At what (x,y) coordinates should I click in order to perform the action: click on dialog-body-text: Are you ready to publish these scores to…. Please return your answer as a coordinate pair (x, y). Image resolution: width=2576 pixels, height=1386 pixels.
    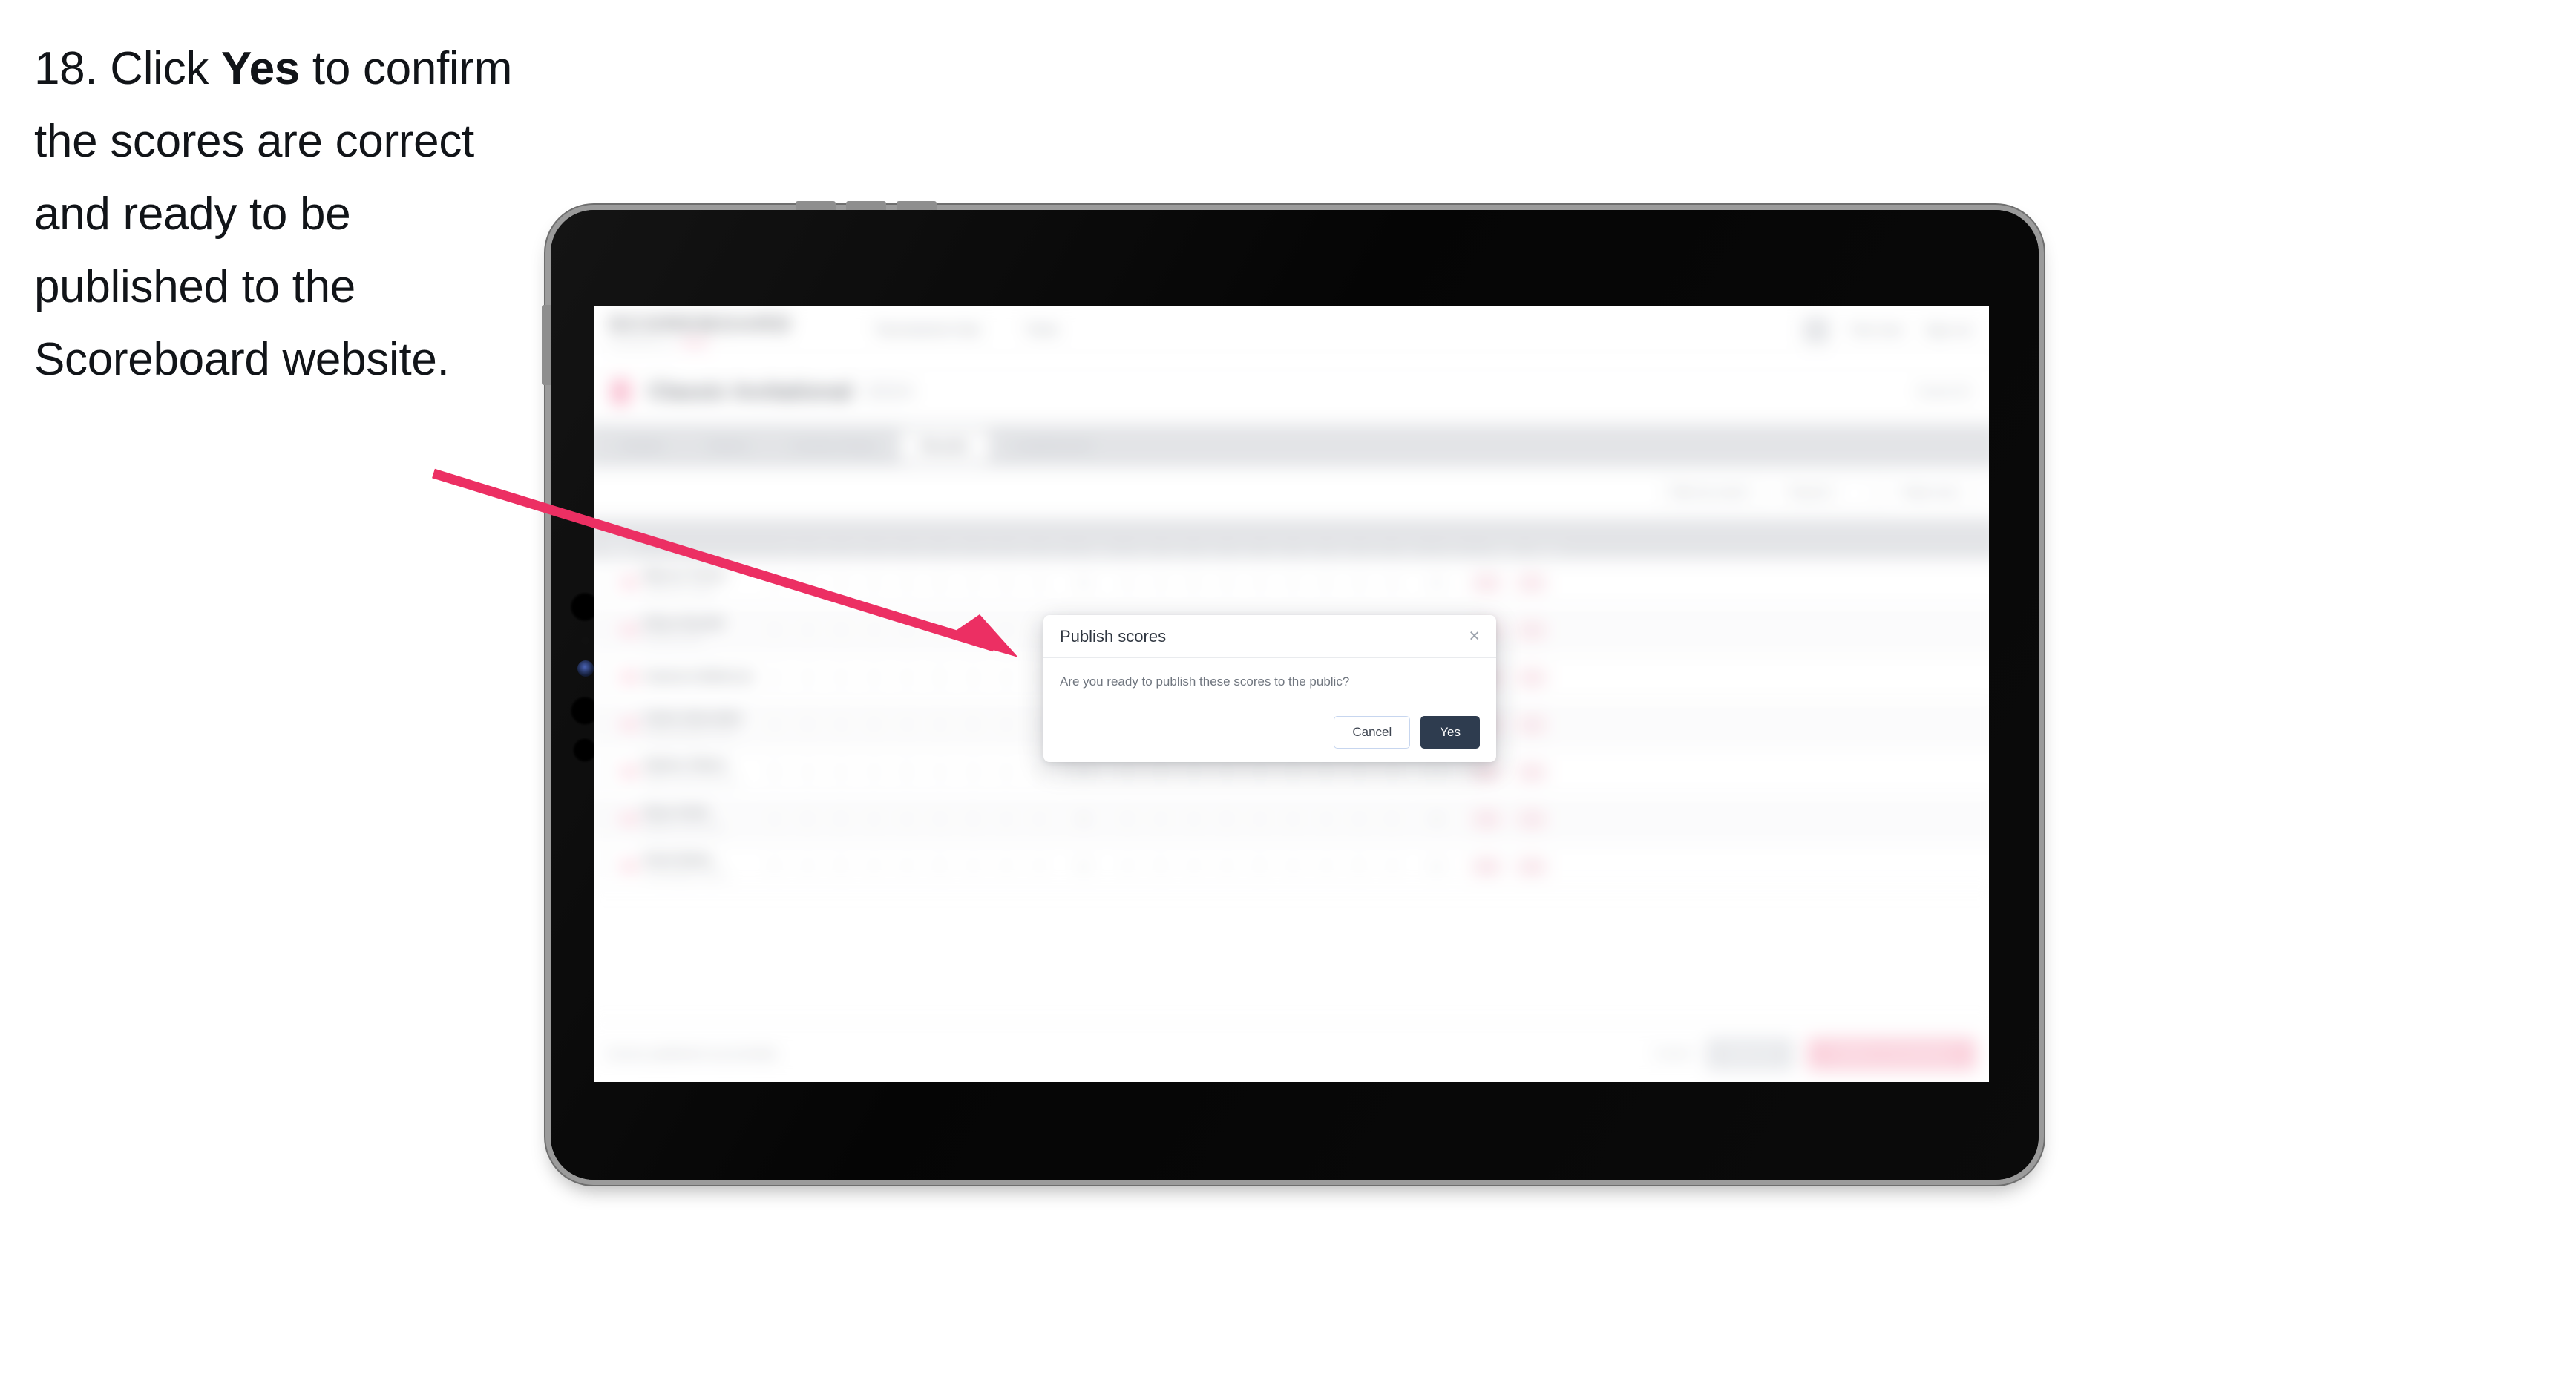
    Looking at the image, I should click on (1205, 681).